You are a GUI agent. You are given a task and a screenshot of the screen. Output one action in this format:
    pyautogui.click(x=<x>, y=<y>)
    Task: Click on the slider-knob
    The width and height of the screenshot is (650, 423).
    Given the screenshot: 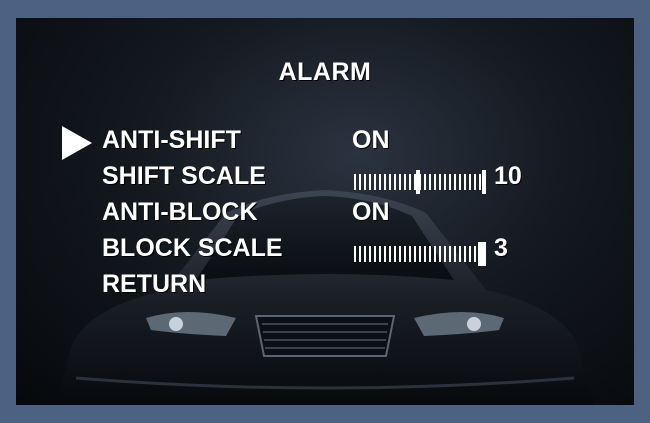 What is the action you would take?
    pyautogui.click(x=418, y=182)
    